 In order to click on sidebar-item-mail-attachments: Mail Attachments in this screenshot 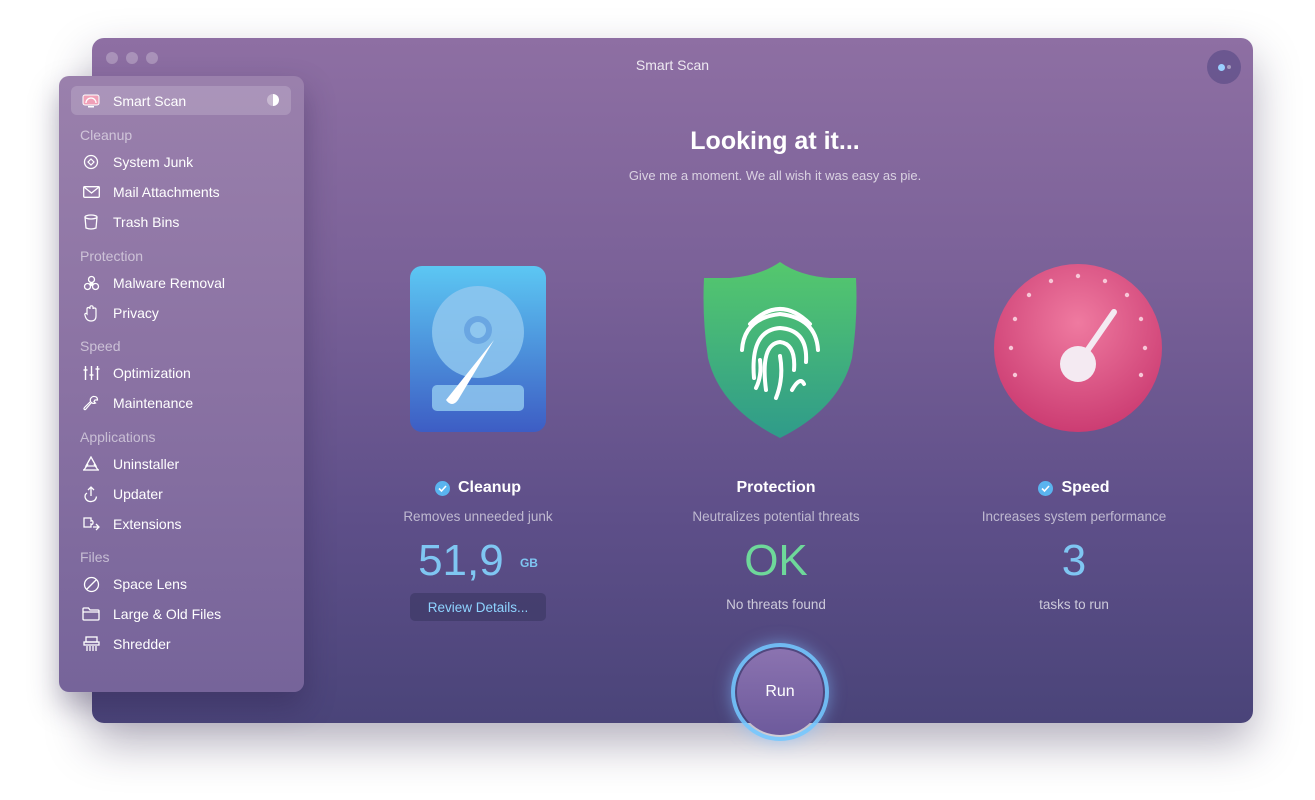, I will do `click(150, 192)`.